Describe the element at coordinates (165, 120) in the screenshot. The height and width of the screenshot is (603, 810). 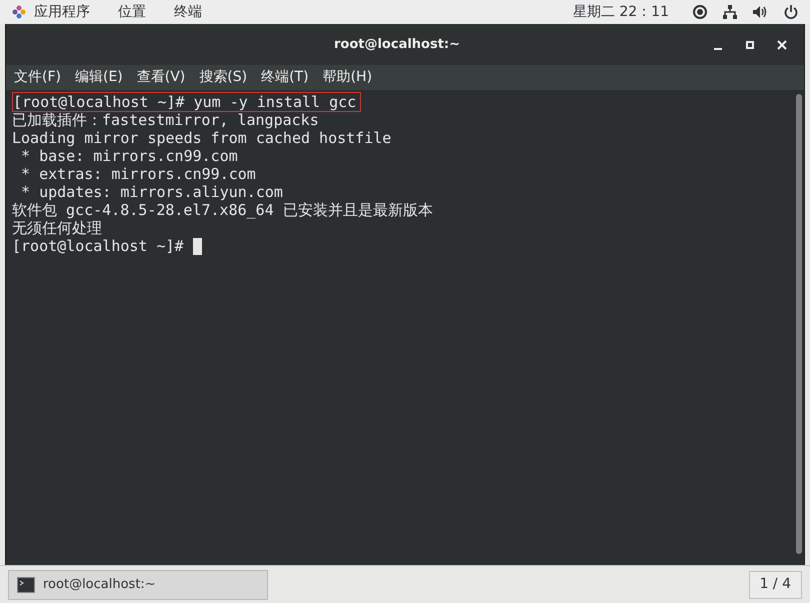
I see `terminal-line: 已加载插件：fastestmirror, langpacks` at that location.